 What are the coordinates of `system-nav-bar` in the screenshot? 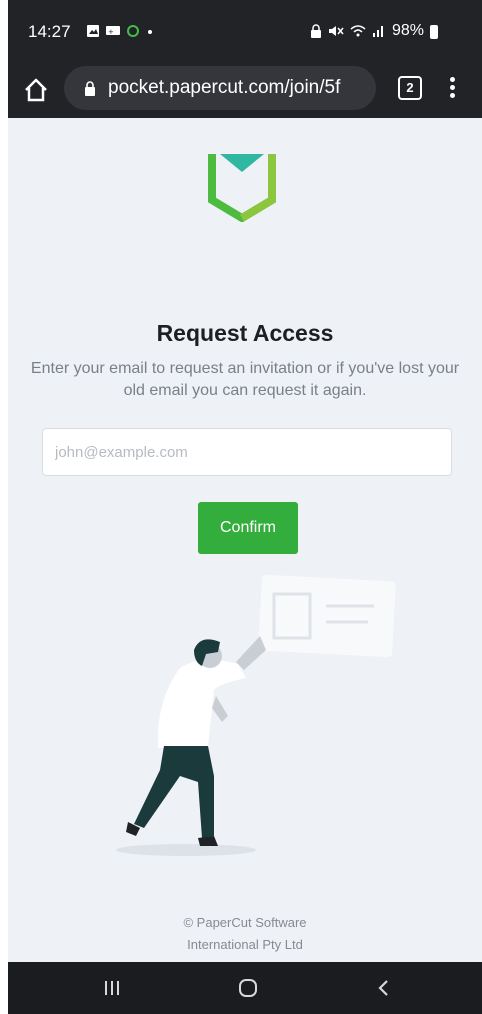 It's located at (245, 988).